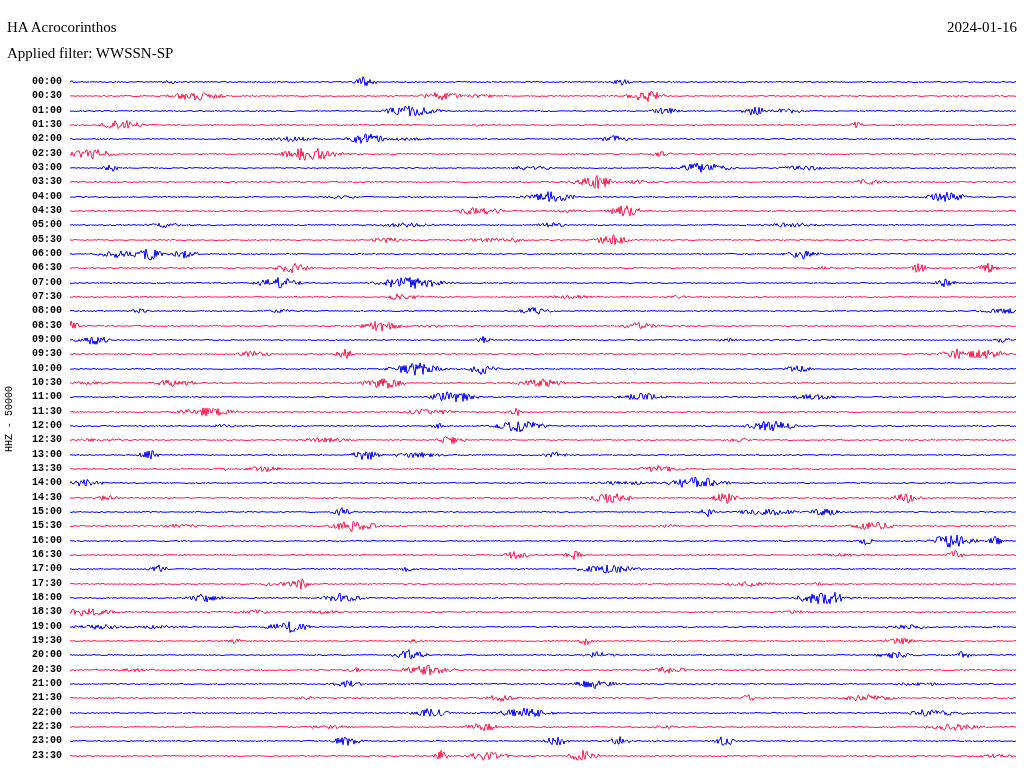 The image size is (1024, 780). What do you see at coordinates (46, 555) in the screenshot?
I see `time-label: 16:30` at bounding box center [46, 555].